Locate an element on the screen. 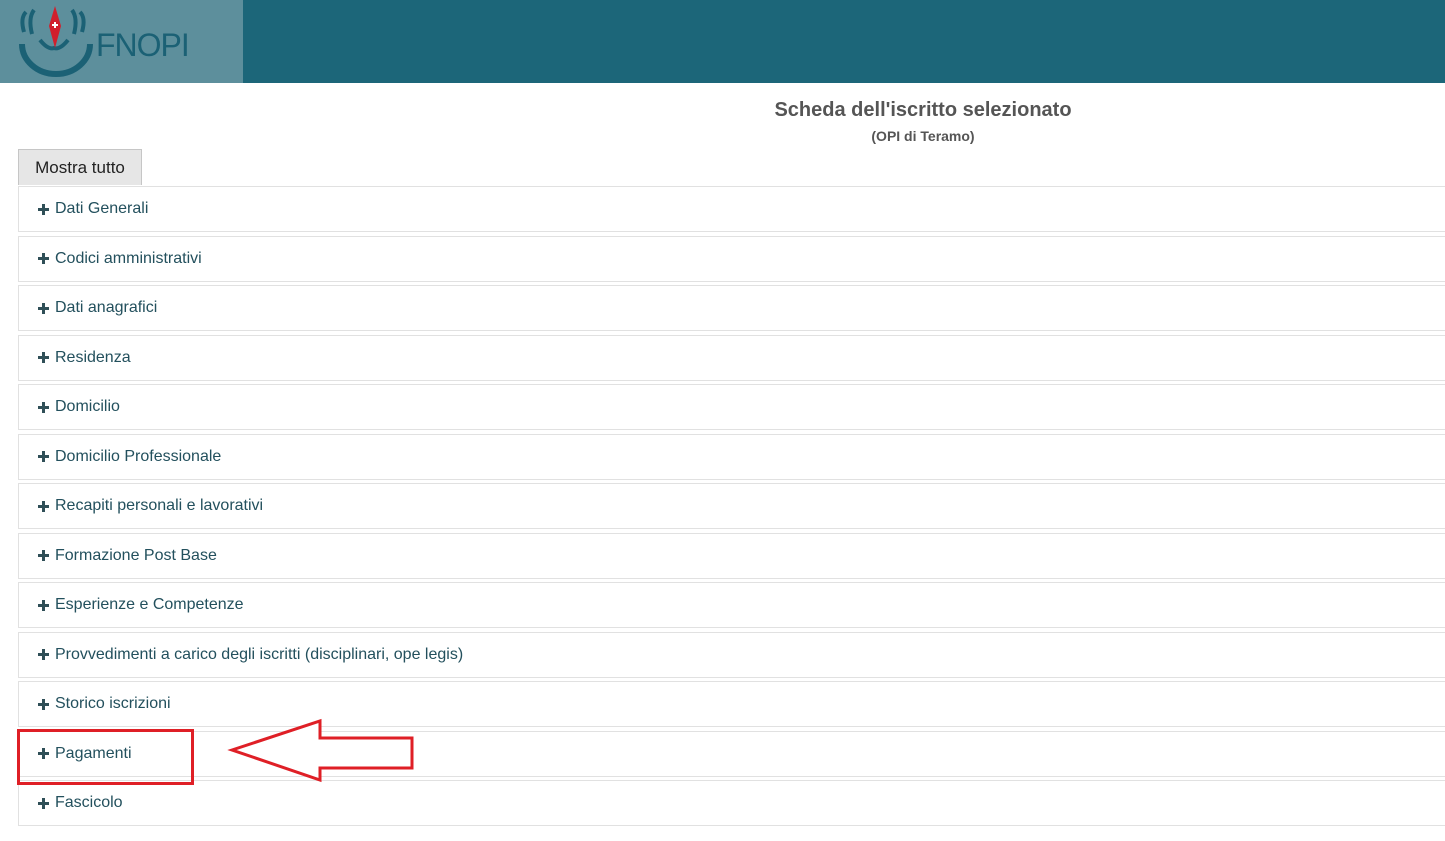 This screenshot has height=841, width=1445. panel-fascicolo: Fascicolo is located at coordinates (731, 803).